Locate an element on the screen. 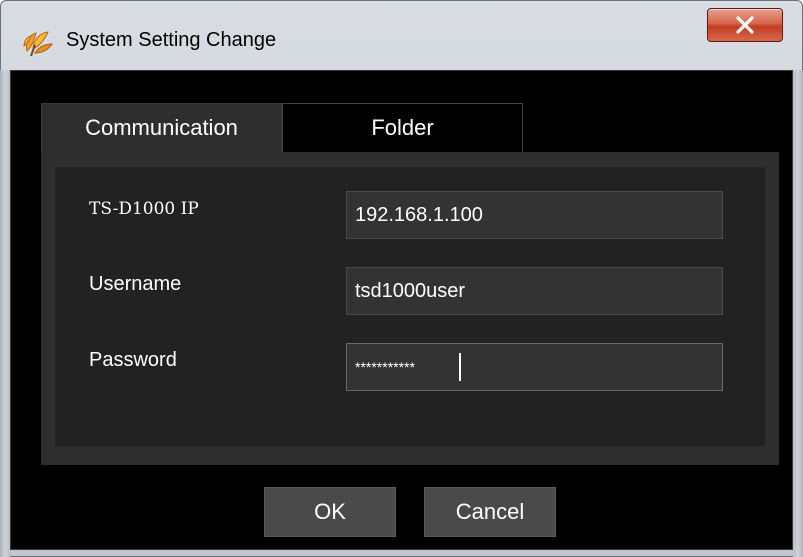 This screenshot has height=557, width=803. text-caret is located at coordinates (460, 367).